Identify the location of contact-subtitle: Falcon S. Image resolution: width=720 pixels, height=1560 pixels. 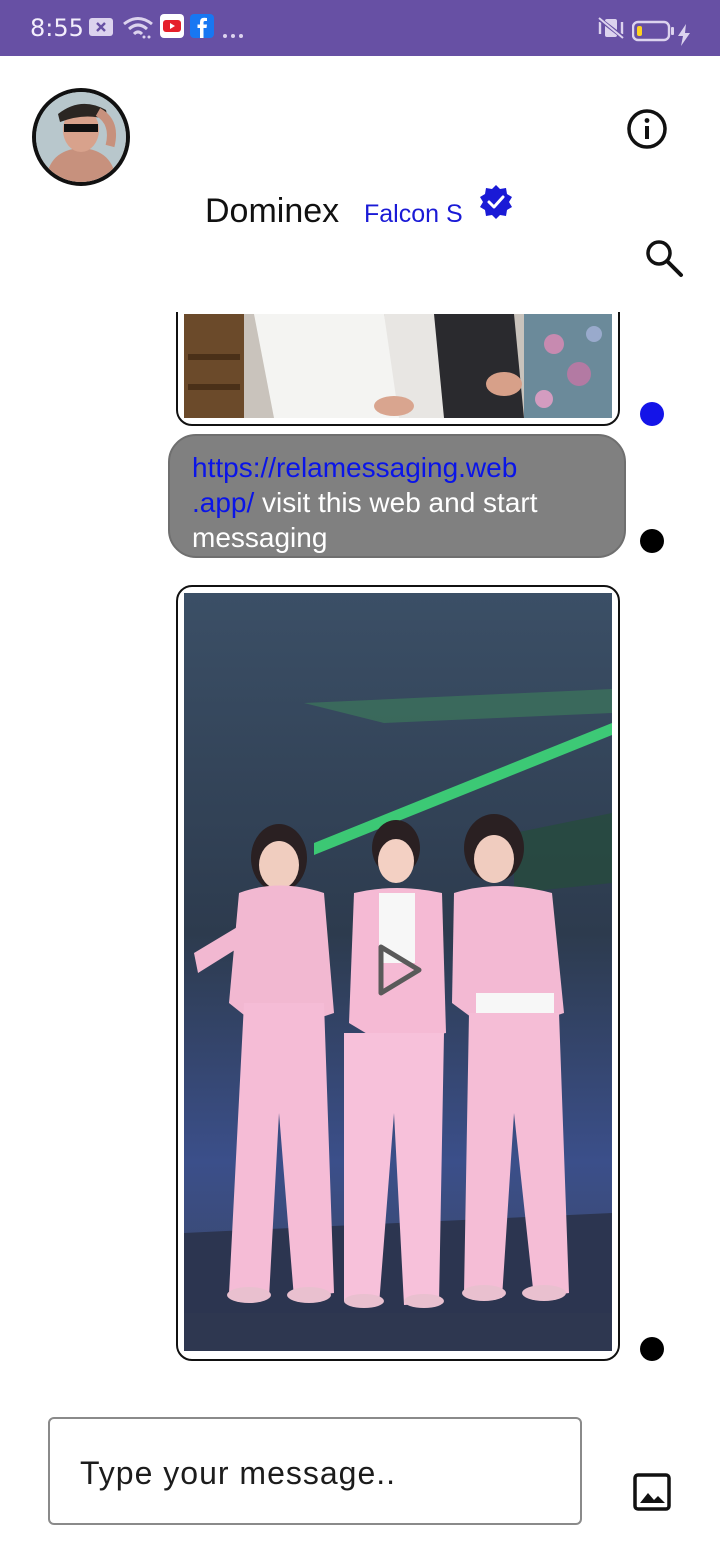
(413, 214).